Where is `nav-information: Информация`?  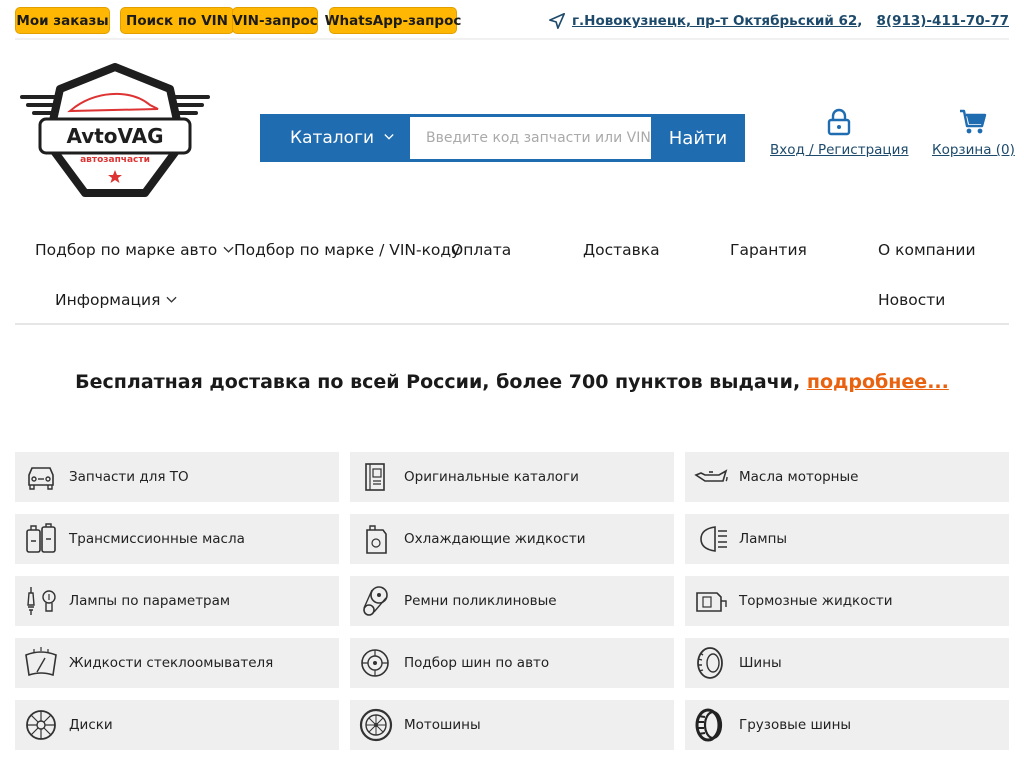
nav-information: Информация is located at coordinates (116, 300).